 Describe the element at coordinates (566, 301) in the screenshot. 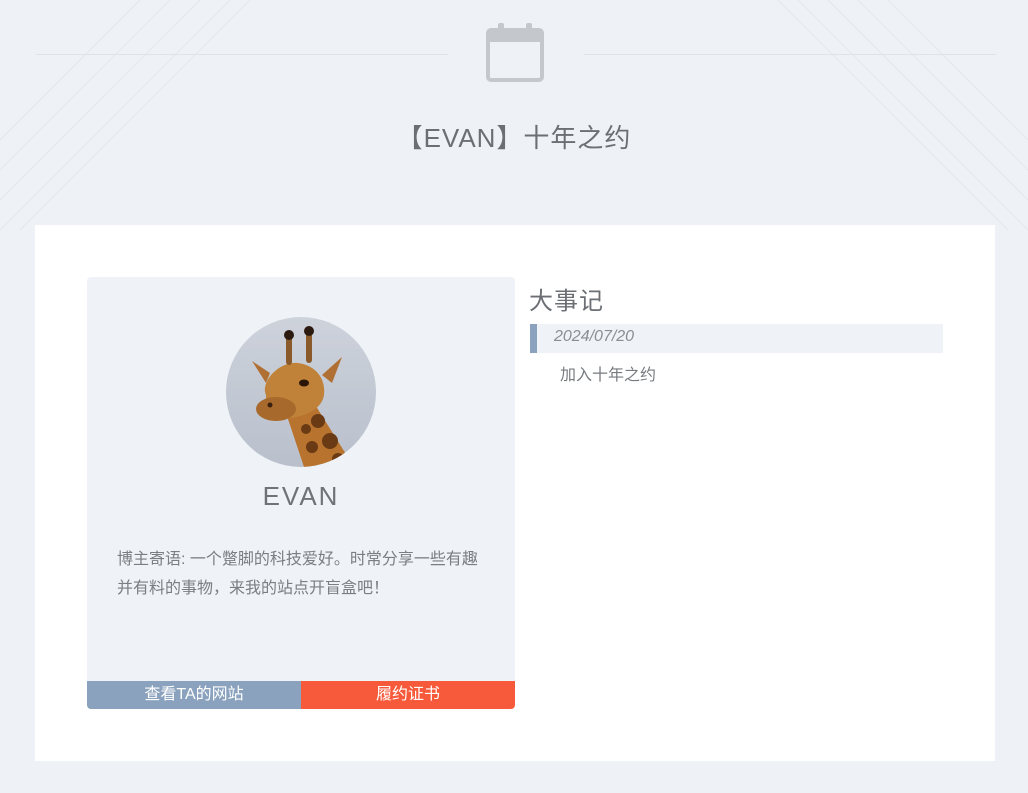

I see `events-title: 大事记` at that location.